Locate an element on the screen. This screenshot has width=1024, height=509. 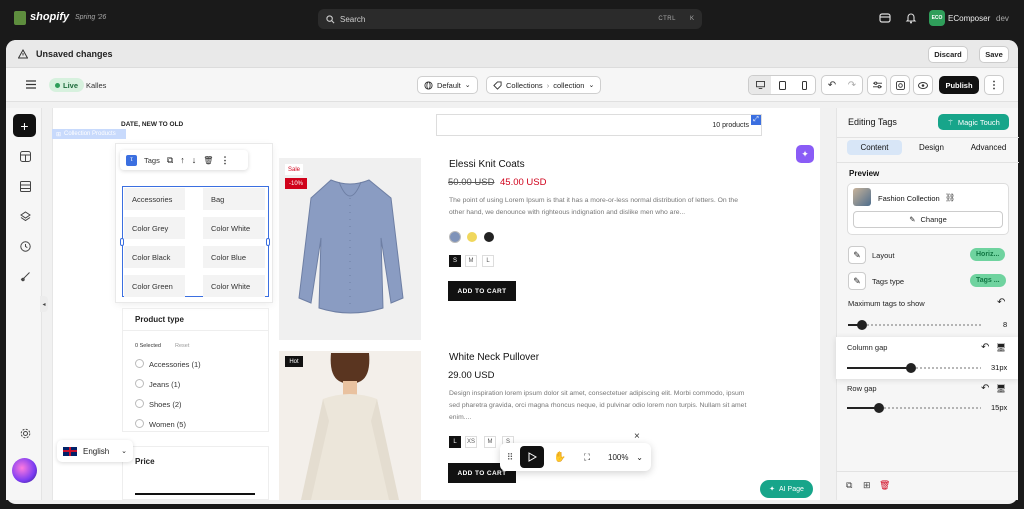
search-bar: Search CTRL K is located at coordinates (510, 19).